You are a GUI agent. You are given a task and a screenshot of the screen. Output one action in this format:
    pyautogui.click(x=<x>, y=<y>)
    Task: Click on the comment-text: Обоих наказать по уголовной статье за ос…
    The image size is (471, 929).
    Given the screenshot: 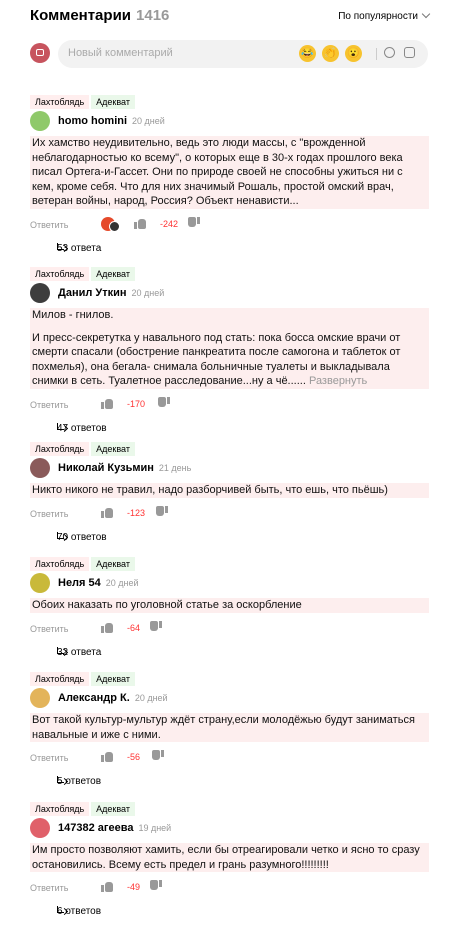 What is the action you would take?
    pyautogui.click(x=229, y=605)
    